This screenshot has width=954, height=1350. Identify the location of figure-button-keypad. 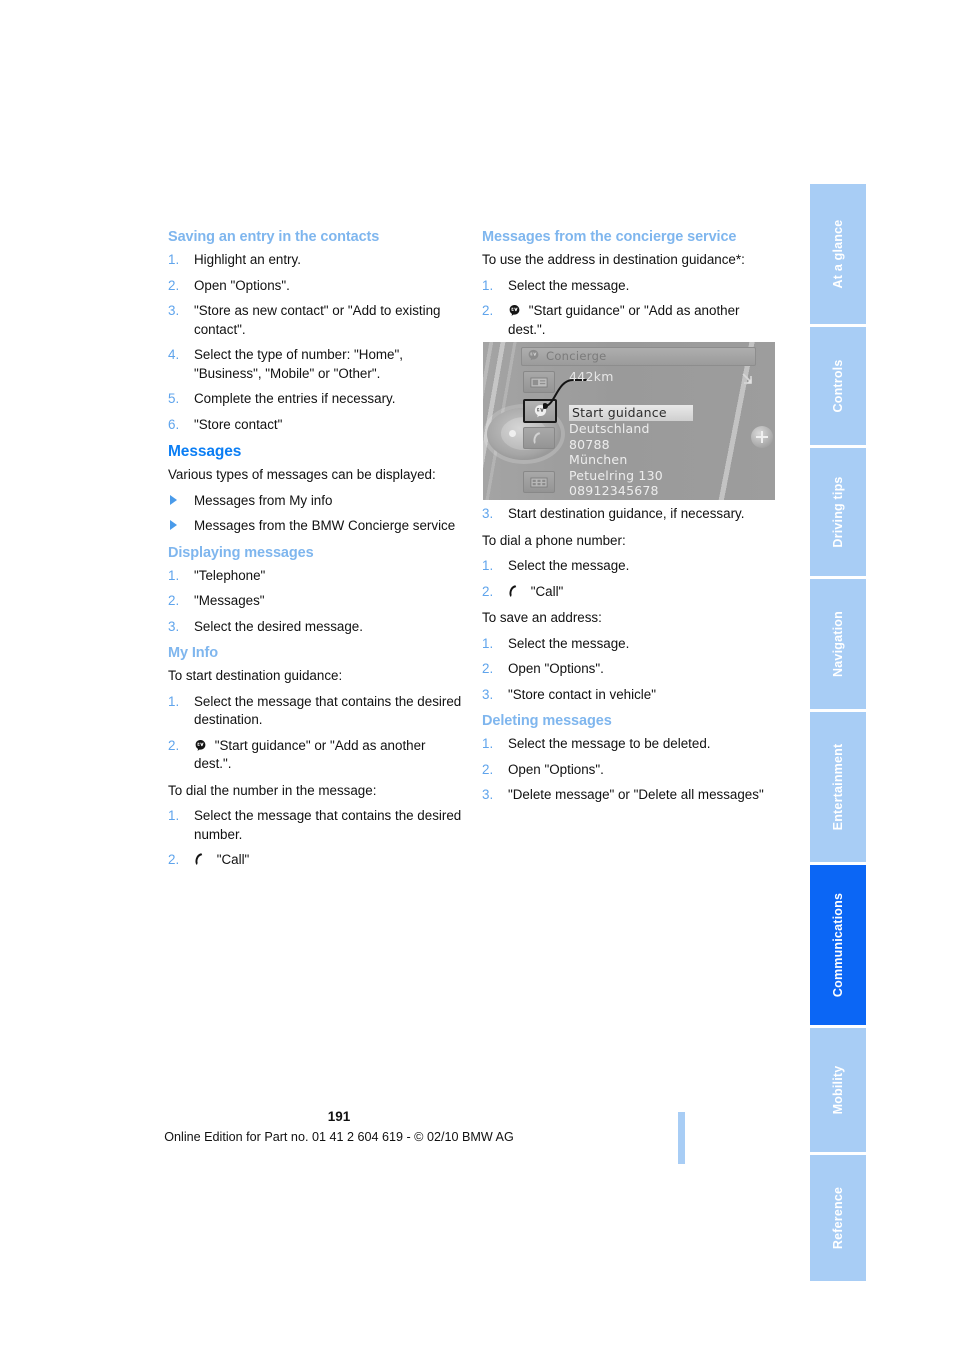
(539, 482).